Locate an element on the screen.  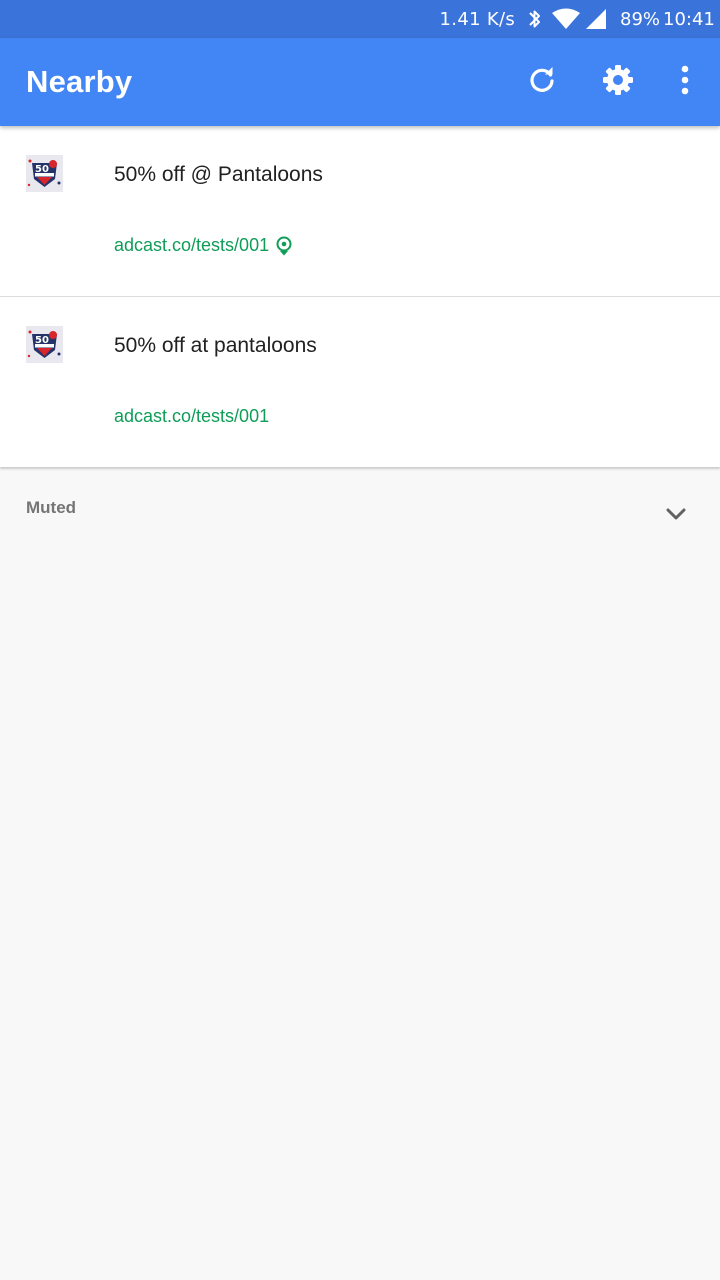
more-options-button is located at coordinates (685, 82).